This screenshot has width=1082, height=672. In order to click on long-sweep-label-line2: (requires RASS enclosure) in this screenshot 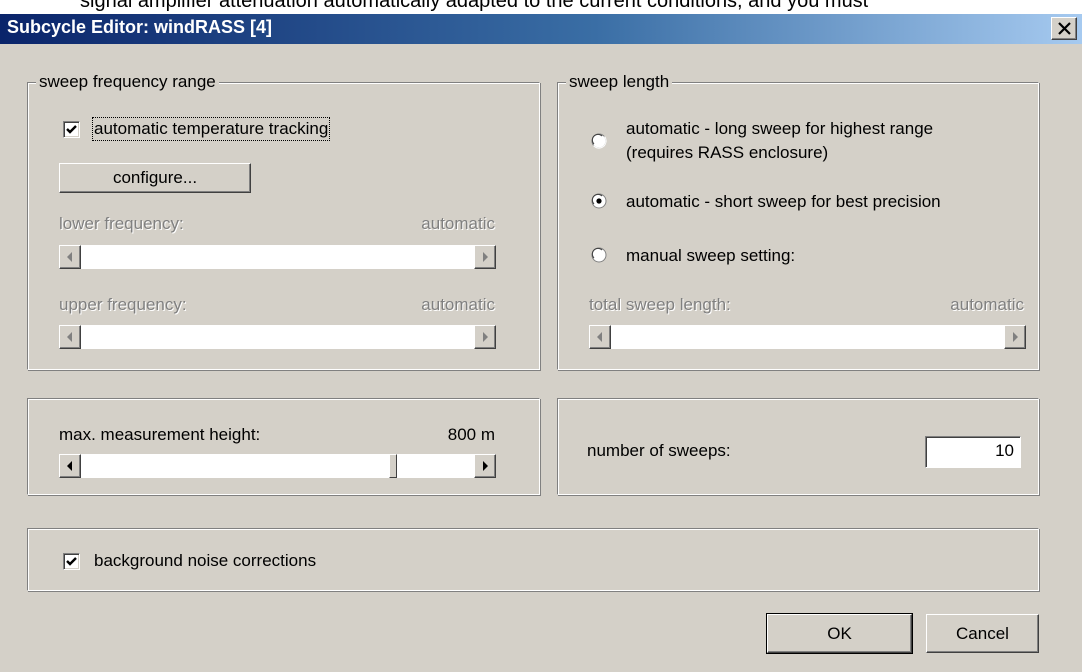, I will do `click(727, 153)`.